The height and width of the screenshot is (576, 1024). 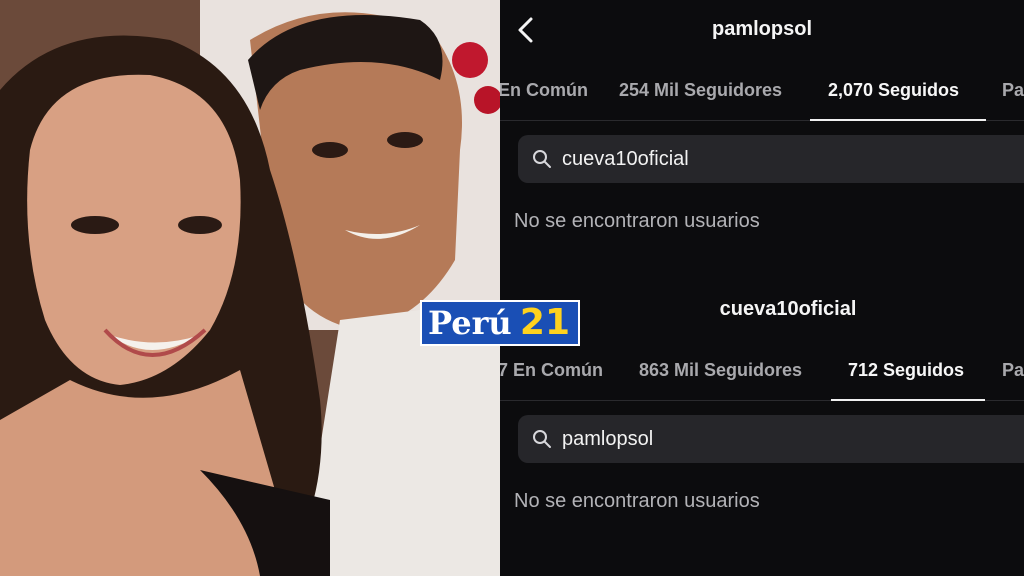 I want to click on search-field: pamlopsol, so click(x=771, y=439).